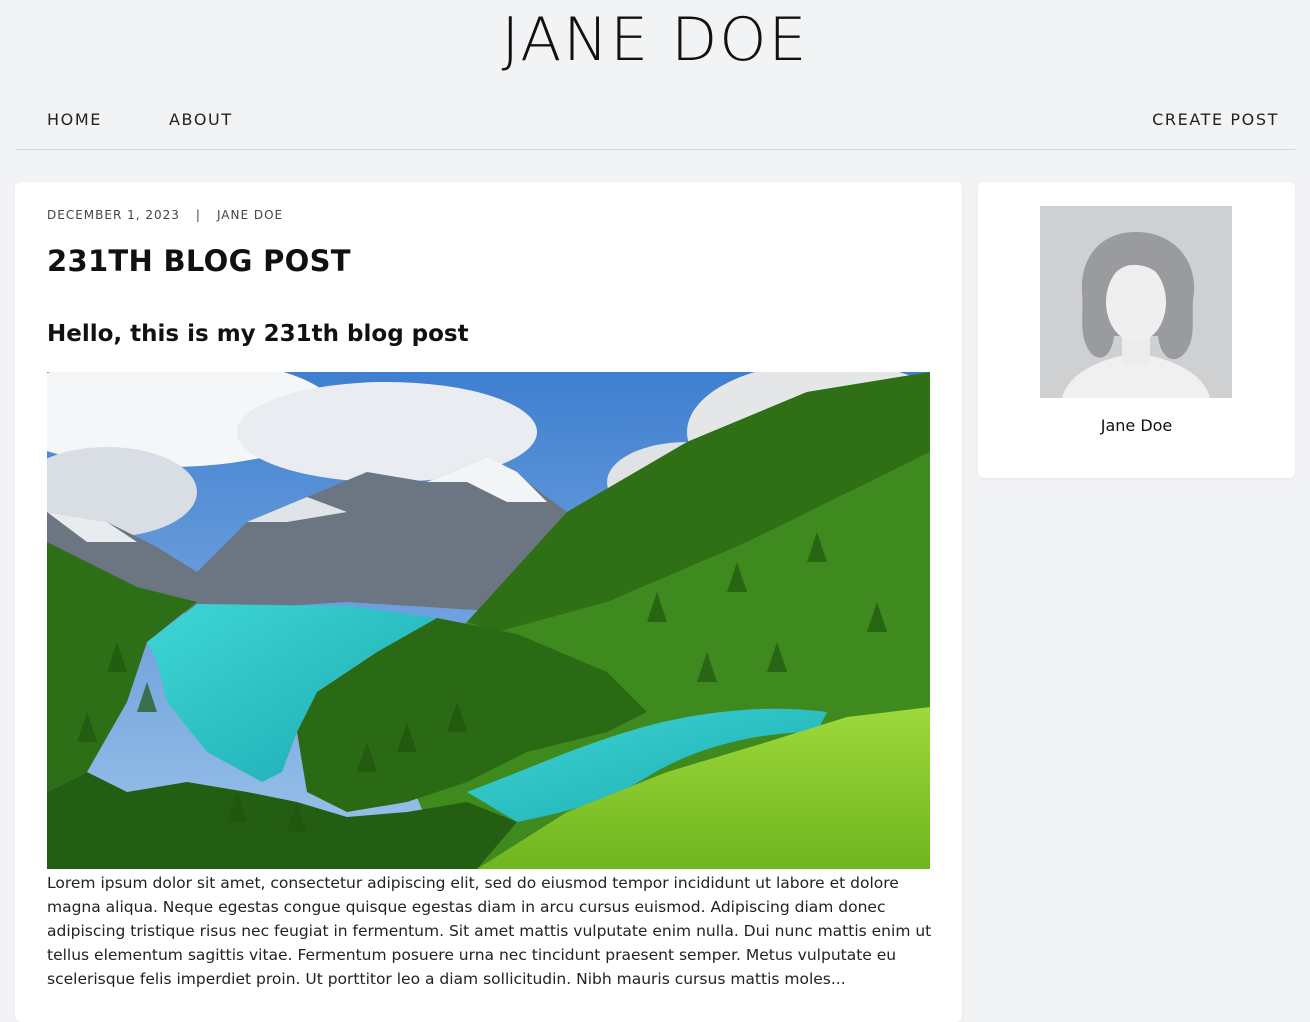 The height and width of the screenshot is (1022, 1310). What do you see at coordinates (199, 261) in the screenshot?
I see `post-title: 231TH BLOG POST` at bounding box center [199, 261].